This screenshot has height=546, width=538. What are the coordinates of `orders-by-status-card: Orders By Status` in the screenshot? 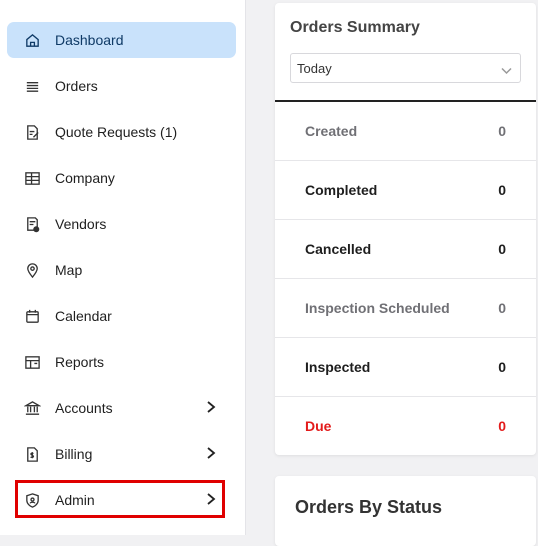 It's located at (405, 511).